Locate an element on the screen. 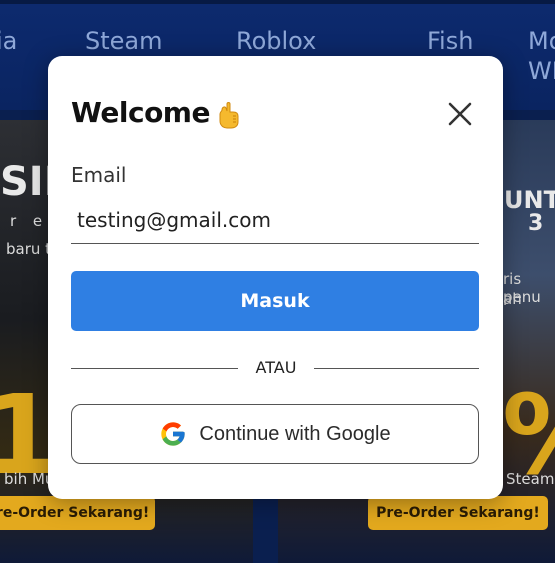  google-signin-label: Continue with Google is located at coordinates (295, 433).